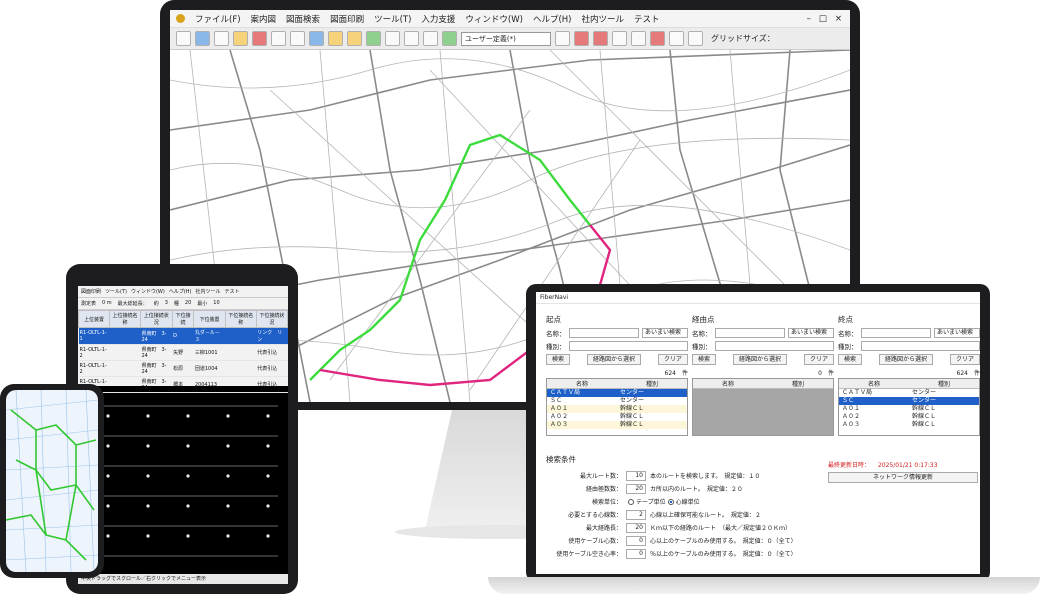 The width and height of the screenshot is (1040, 594). What do you see at coordinates (278, 38) in the screenshot?
I see `page-icon` at bounding box center [278, 38].